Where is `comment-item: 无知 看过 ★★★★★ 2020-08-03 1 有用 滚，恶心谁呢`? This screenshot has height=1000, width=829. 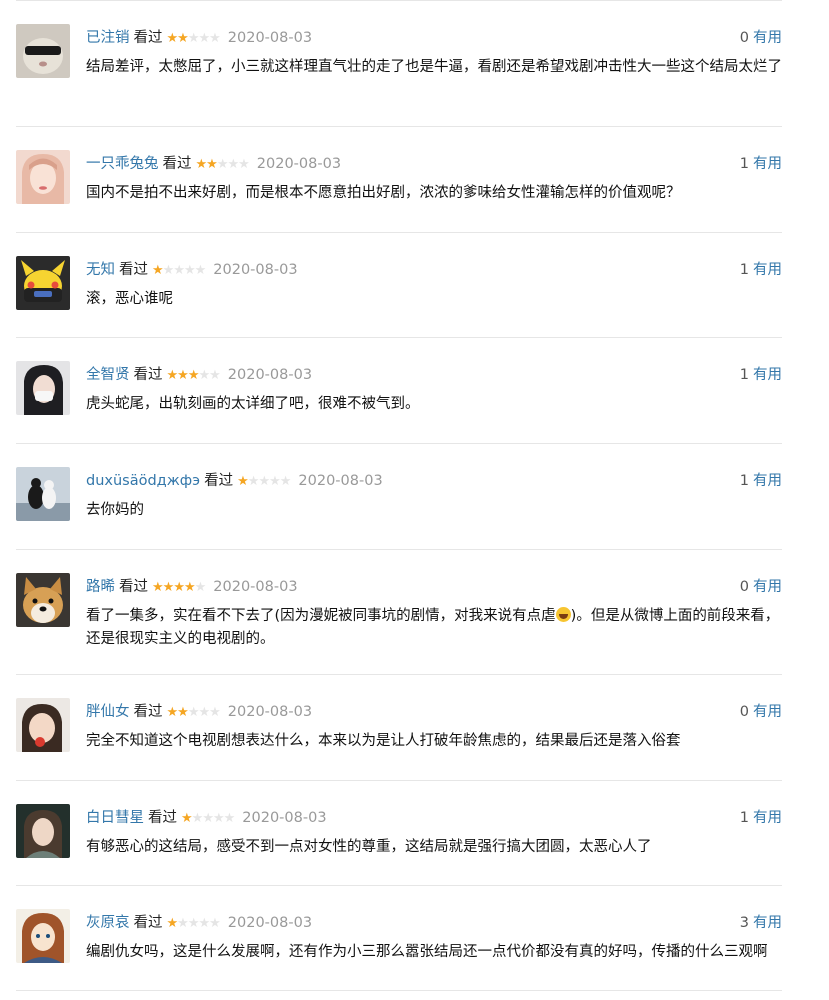 comment-item: 无知 看过 ★★★★★ 2020-08-03 1 有用 滚，恶心谁呢 is located at coordinates (399, 284).